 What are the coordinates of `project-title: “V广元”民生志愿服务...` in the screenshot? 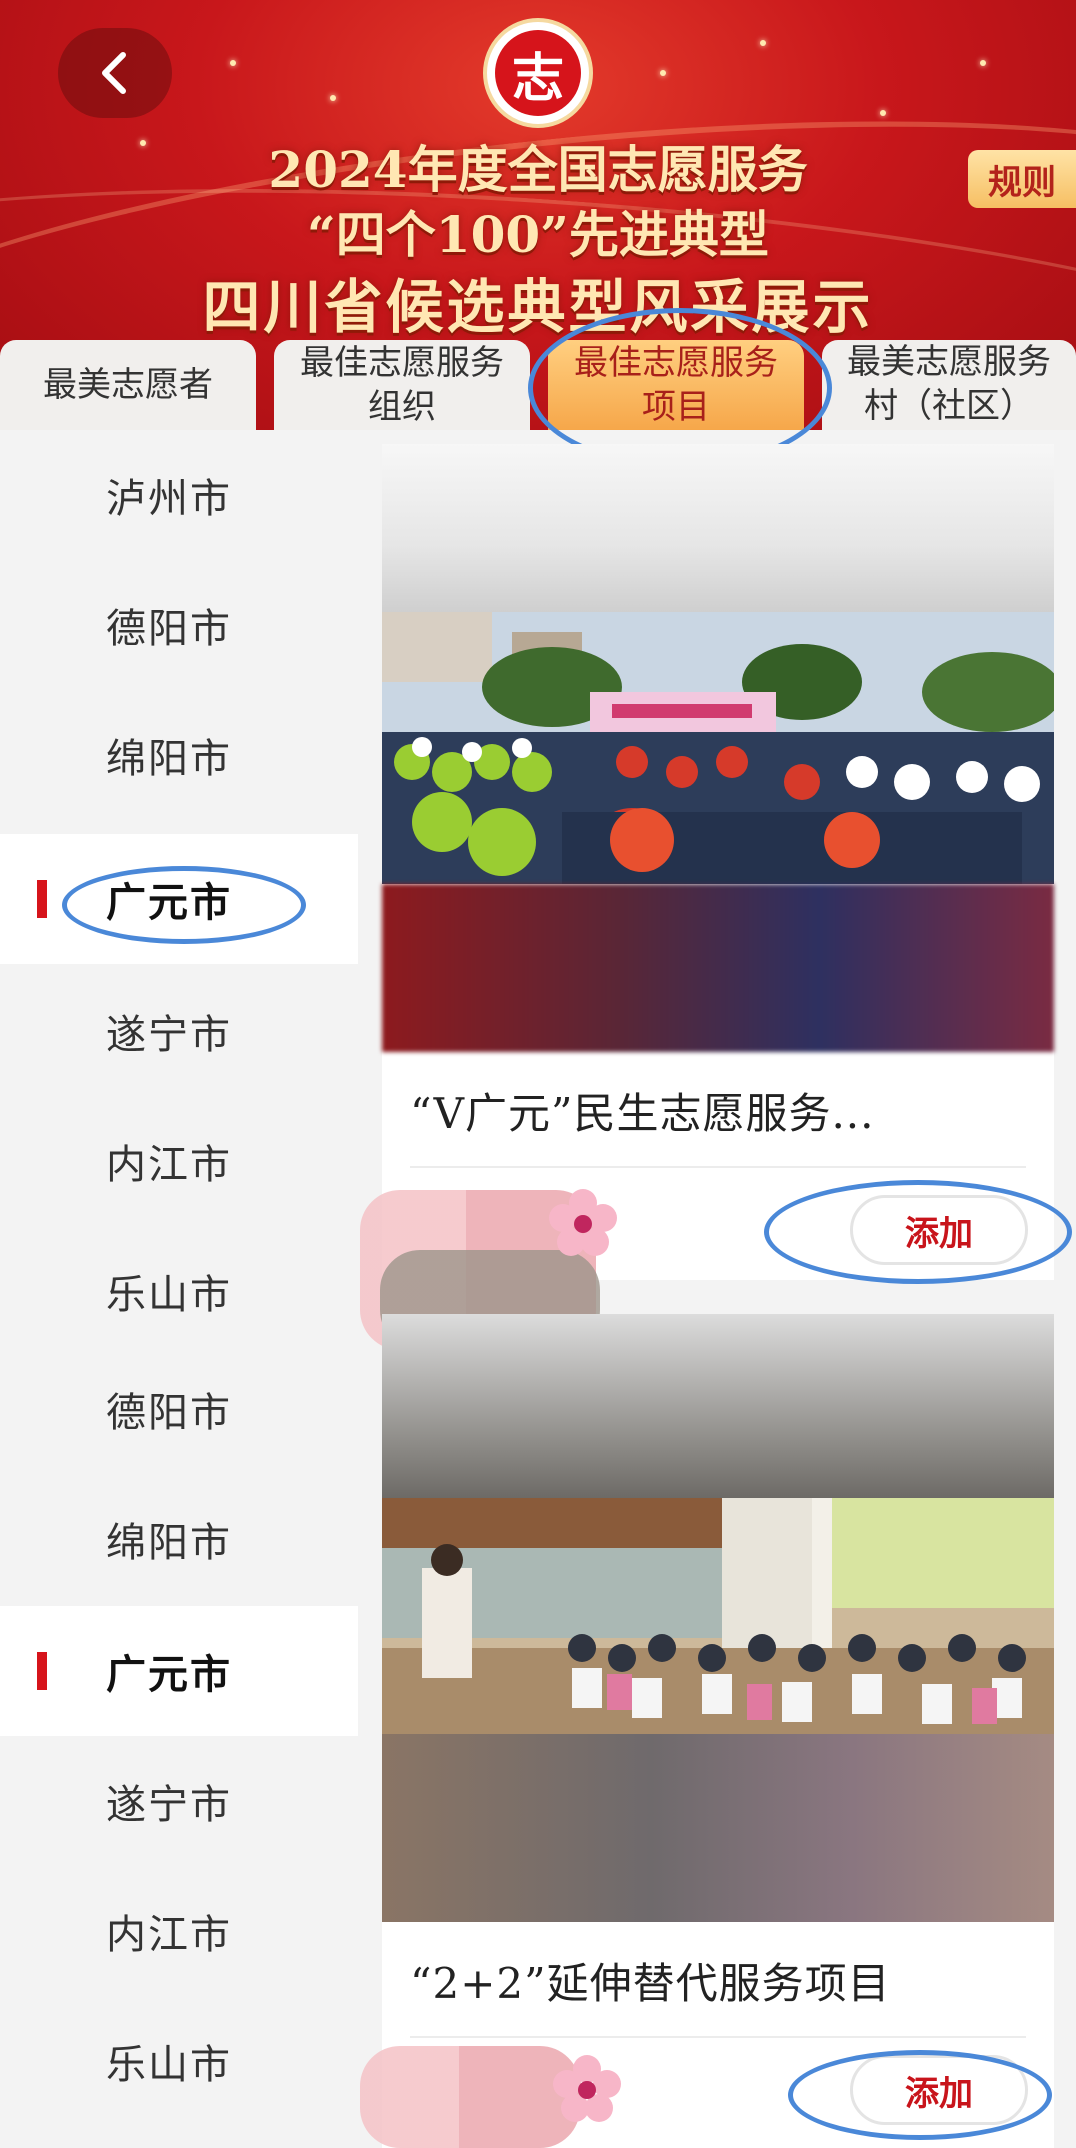 It's located at (642, 1113).